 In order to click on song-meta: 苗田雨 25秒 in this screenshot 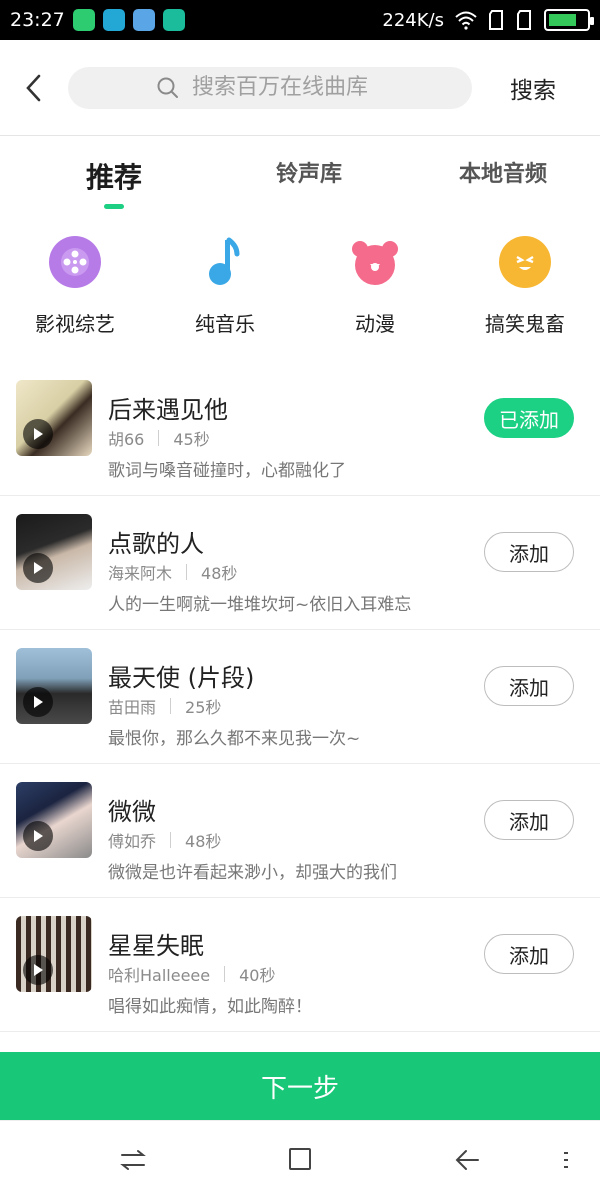, I will do `click(164, 706)`.